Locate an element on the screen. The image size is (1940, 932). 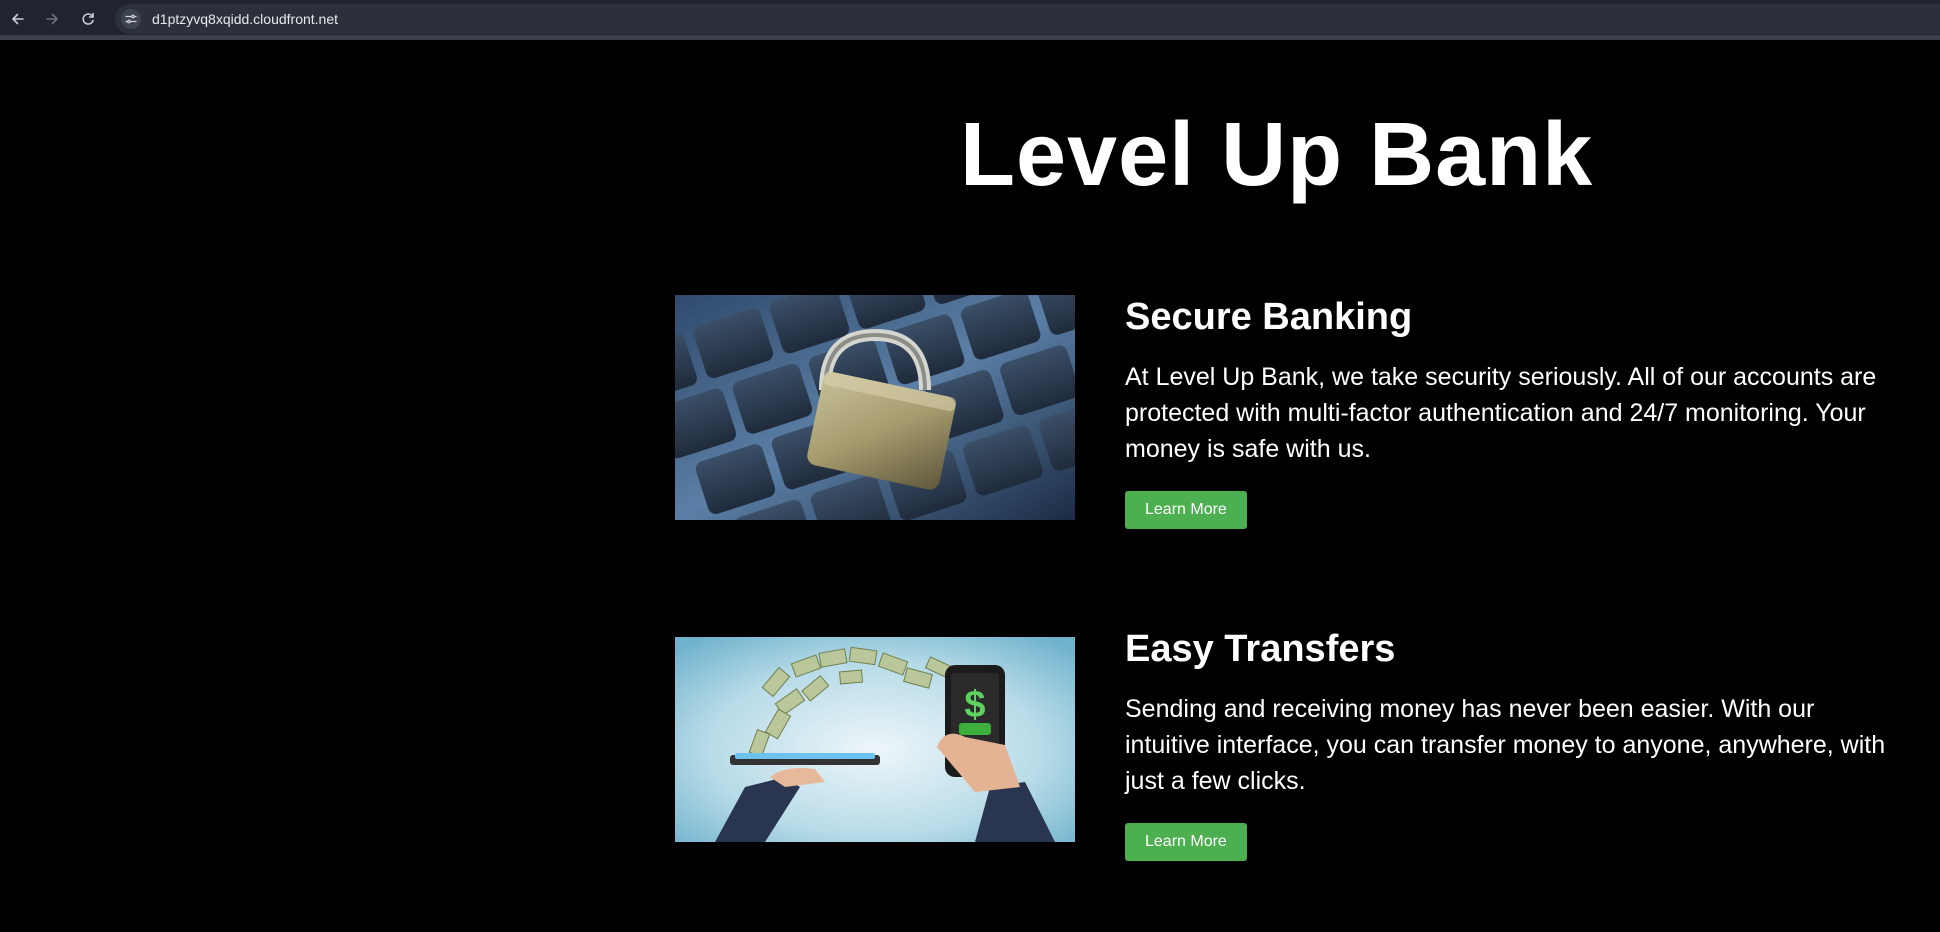
padlock-keyboard-image is located at coordinates (875, 407).